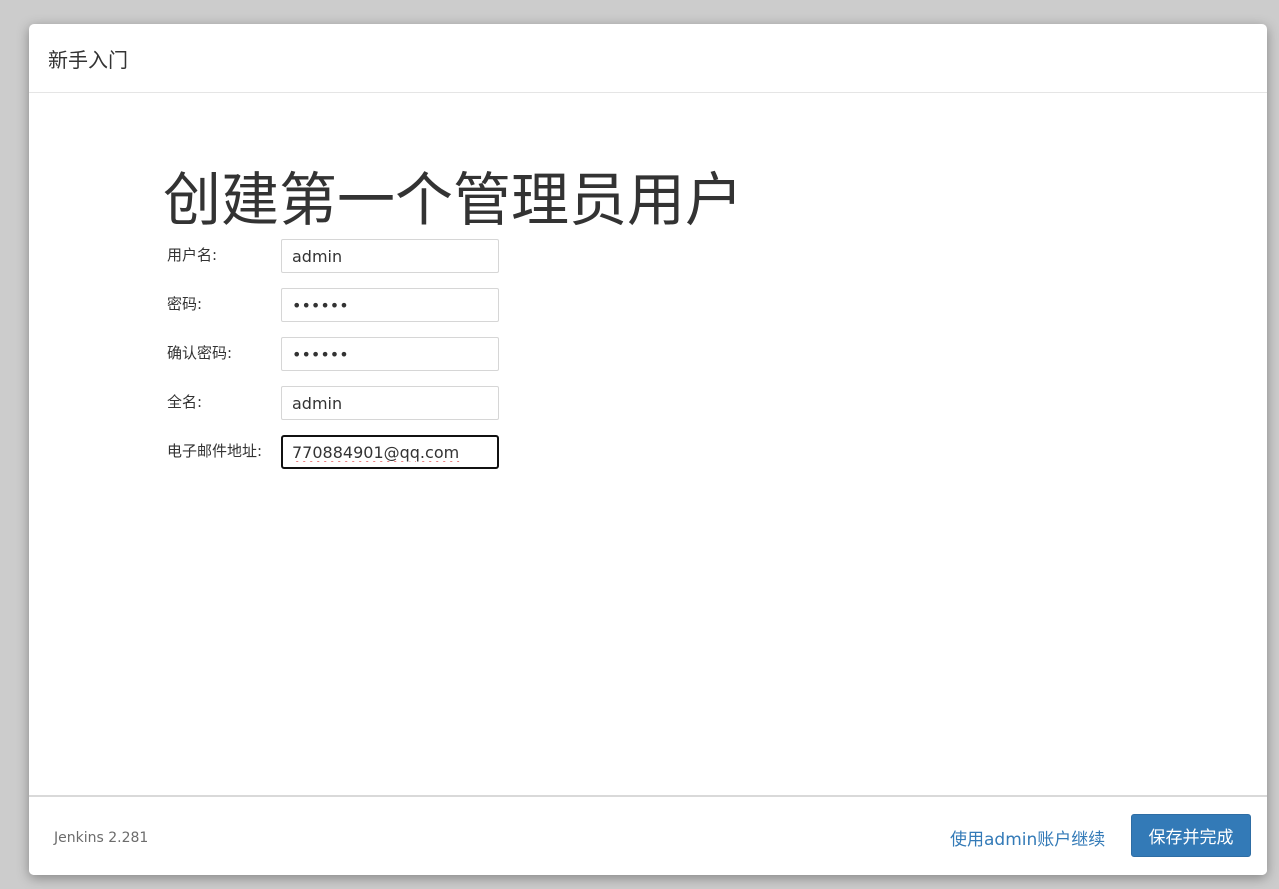 The image size is (1279, 889). I want to click on version-label: Jenkins 2.281, so click(101, 838).